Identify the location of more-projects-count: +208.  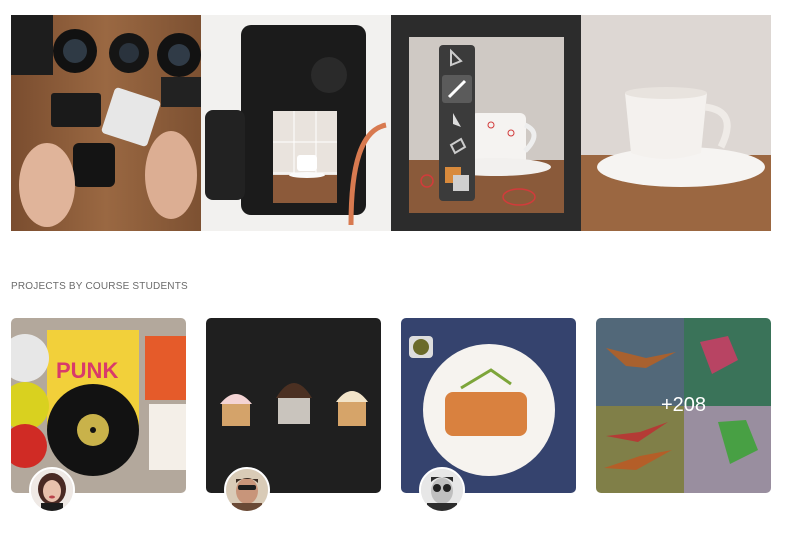
(683, 405).